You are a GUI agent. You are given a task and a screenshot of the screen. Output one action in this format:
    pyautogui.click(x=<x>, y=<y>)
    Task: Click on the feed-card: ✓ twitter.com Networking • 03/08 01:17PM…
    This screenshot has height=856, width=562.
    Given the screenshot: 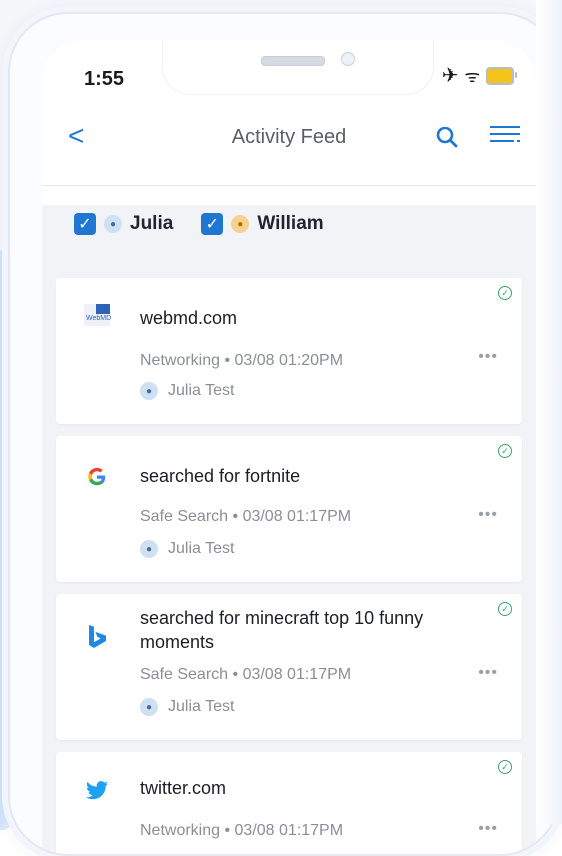 What is the action you would take?
    pyautogui.click(x=289, y=803)
    